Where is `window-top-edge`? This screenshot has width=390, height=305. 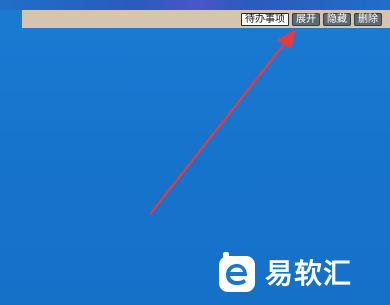
window-top-edge is located at coordinates (195, 5).